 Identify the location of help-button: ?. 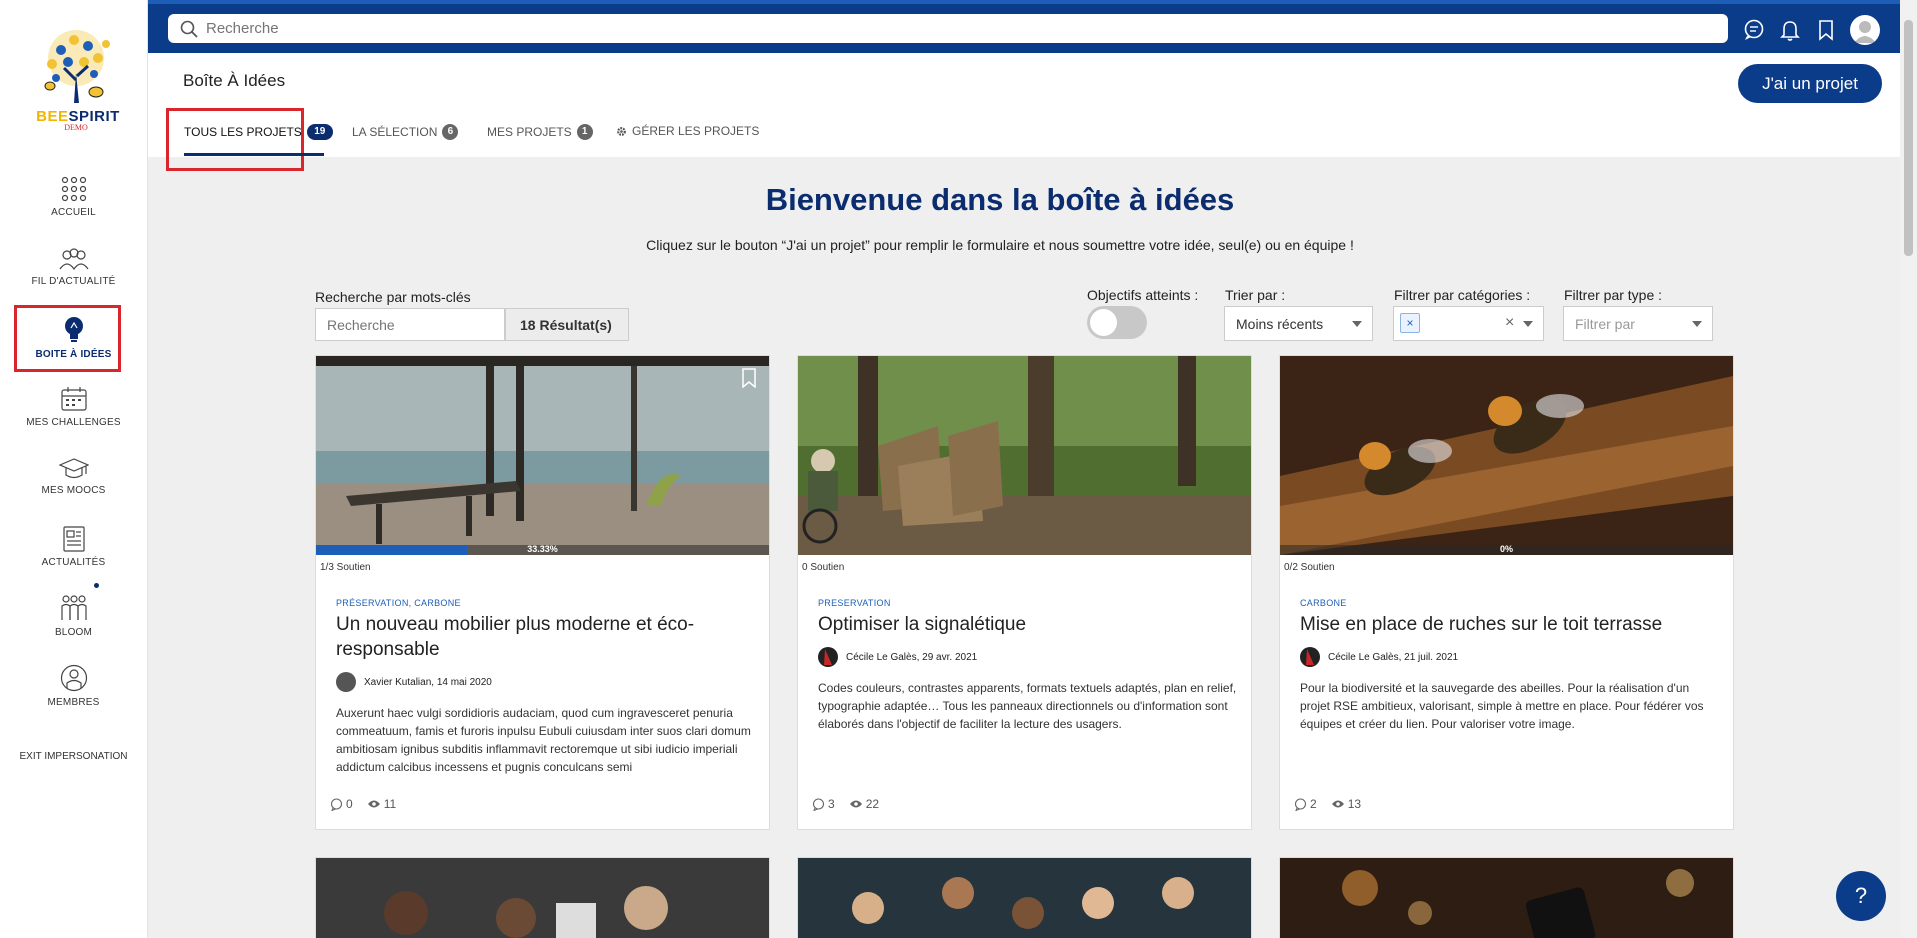
(1861, 896).